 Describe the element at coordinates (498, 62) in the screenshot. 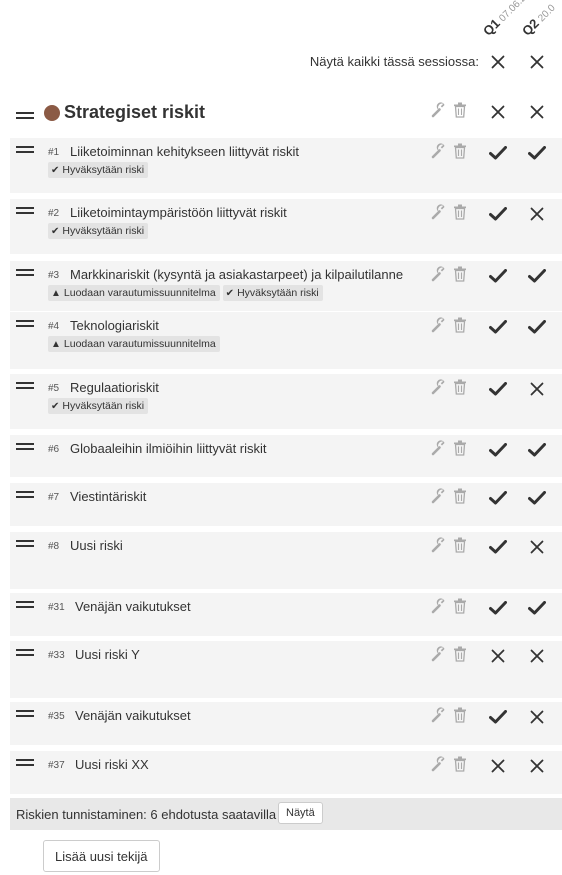

I see `show-all-q1-close-icon` at that location.